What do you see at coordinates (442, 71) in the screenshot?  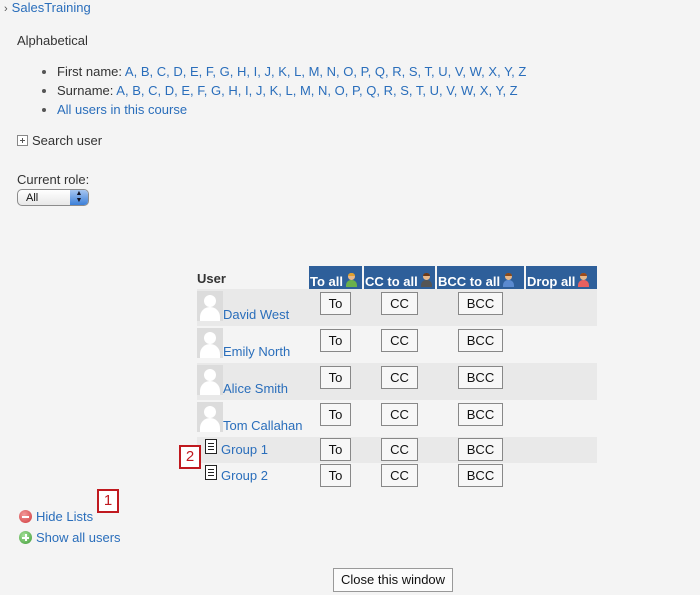 I see `first-name-letter-u: U` at bounding box center [442, 71].